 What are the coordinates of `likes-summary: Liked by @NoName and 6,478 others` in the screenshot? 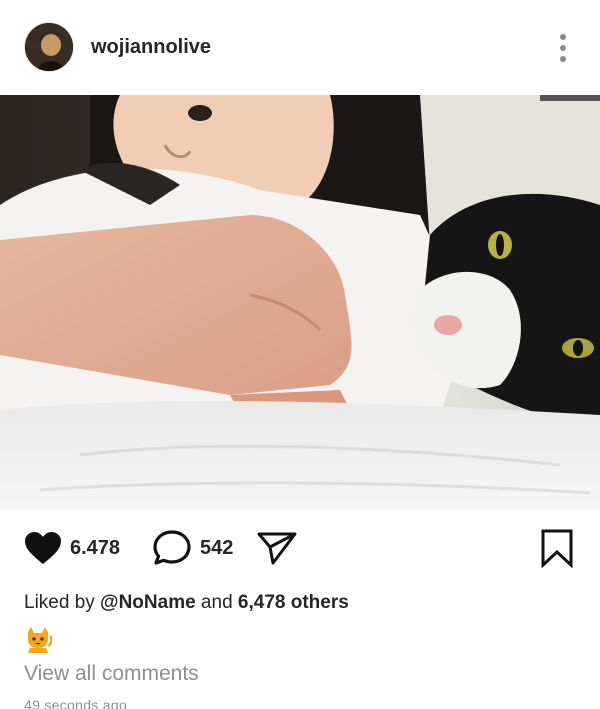 It's located at (186, 603).